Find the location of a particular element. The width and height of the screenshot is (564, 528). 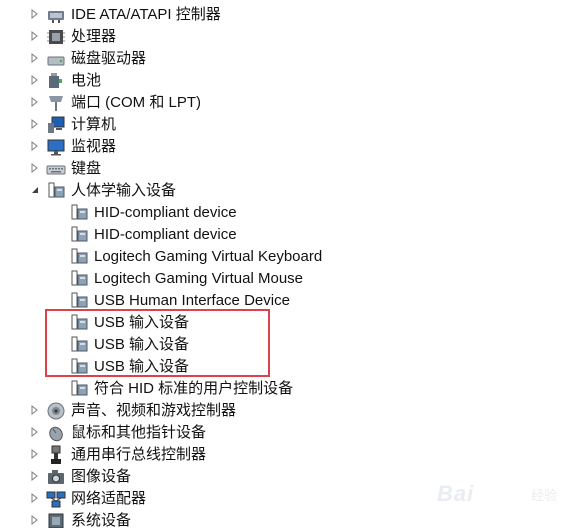

system-device-icon is located at coordinates (56, 519).